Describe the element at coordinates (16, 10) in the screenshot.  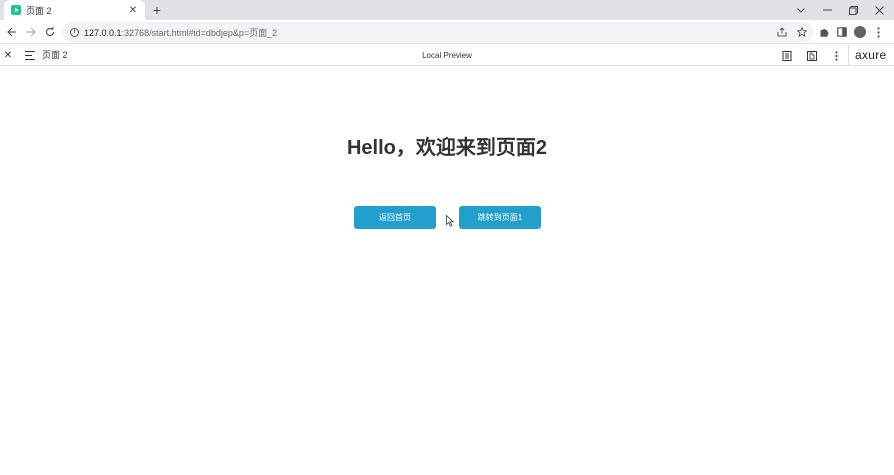
I see `favicon-icon` at that location.